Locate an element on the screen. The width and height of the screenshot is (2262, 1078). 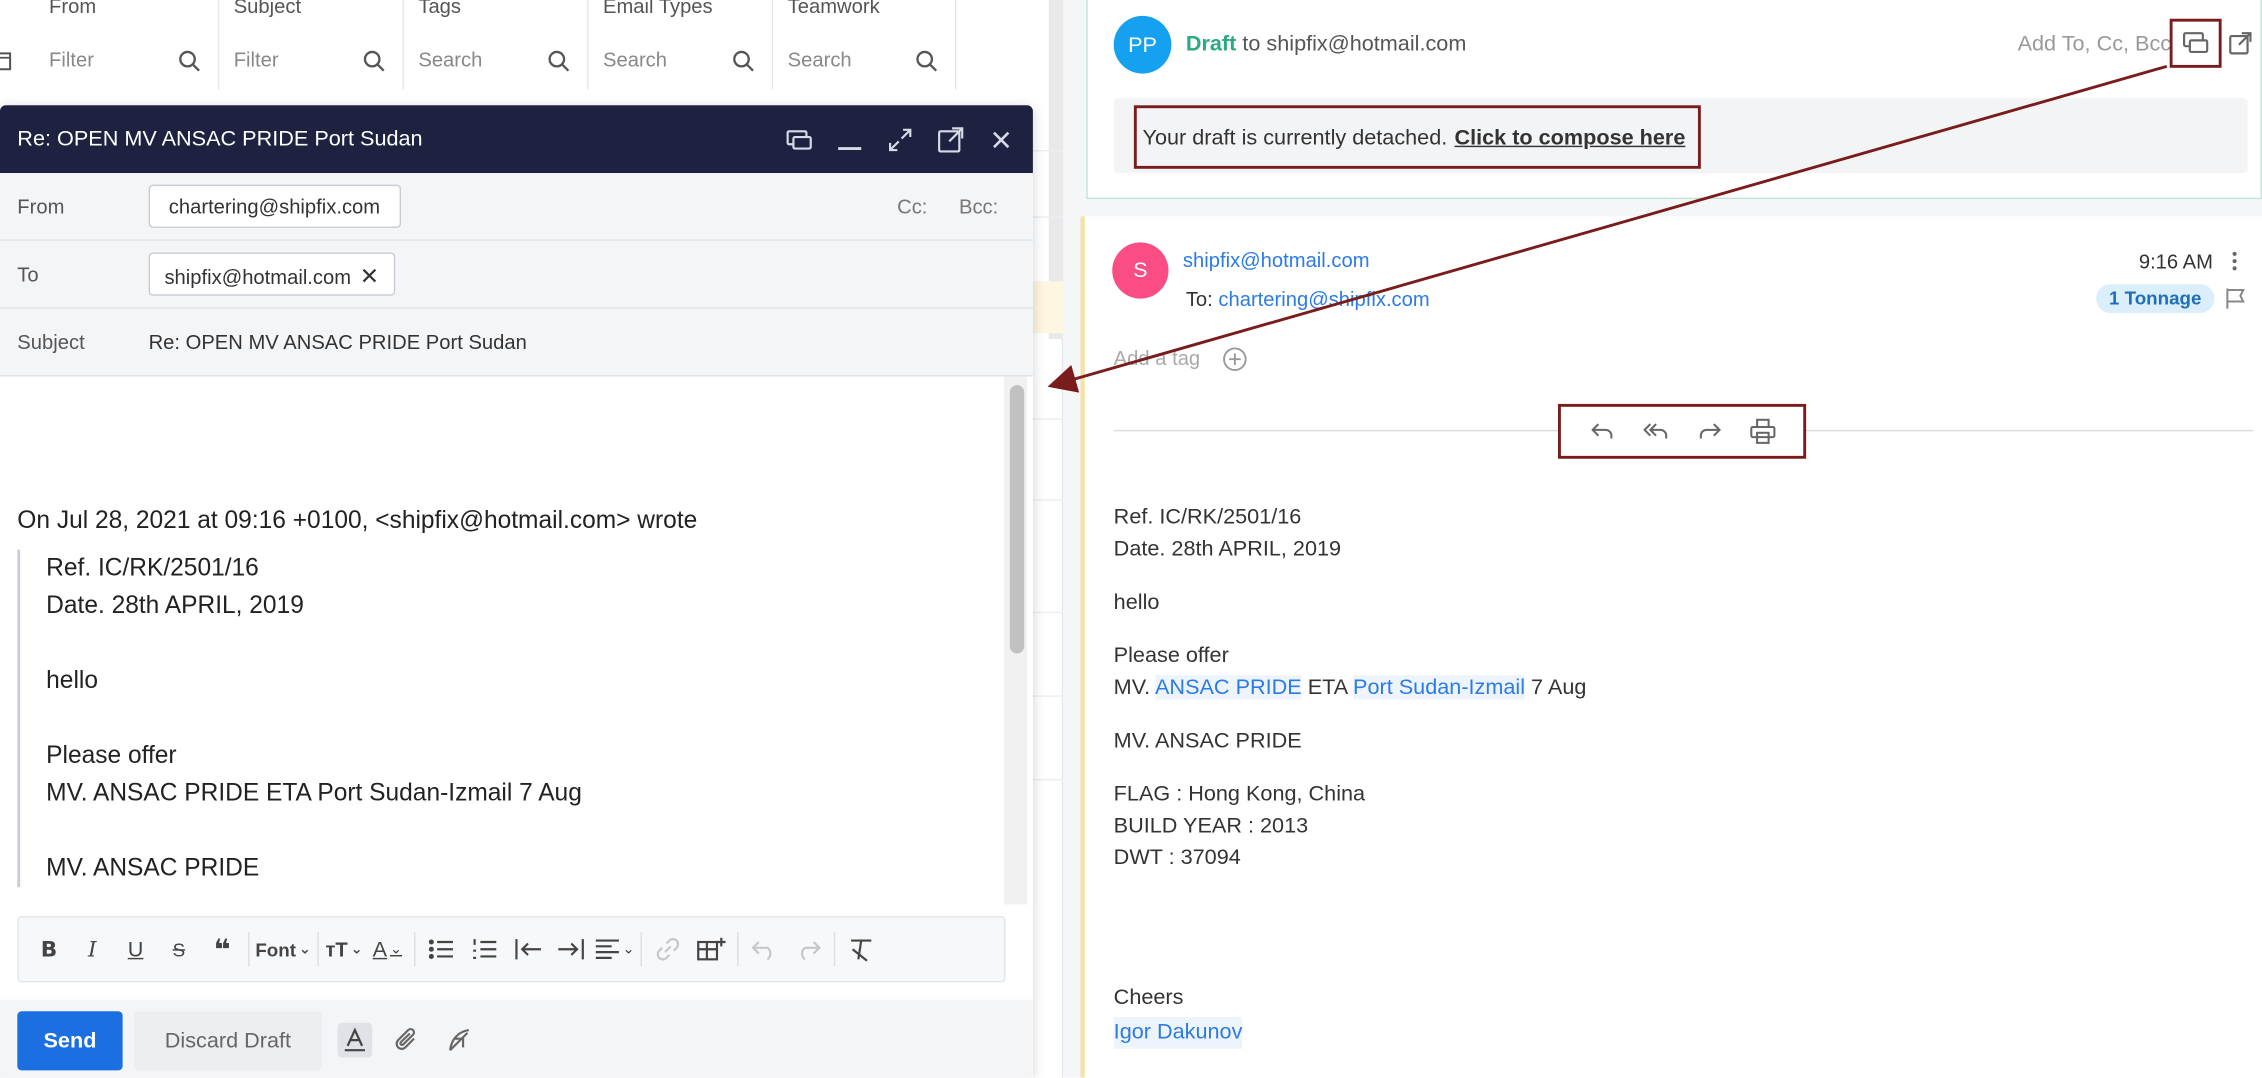
filter-column-subject: Subject Filter is located at coordinates (311, 45).